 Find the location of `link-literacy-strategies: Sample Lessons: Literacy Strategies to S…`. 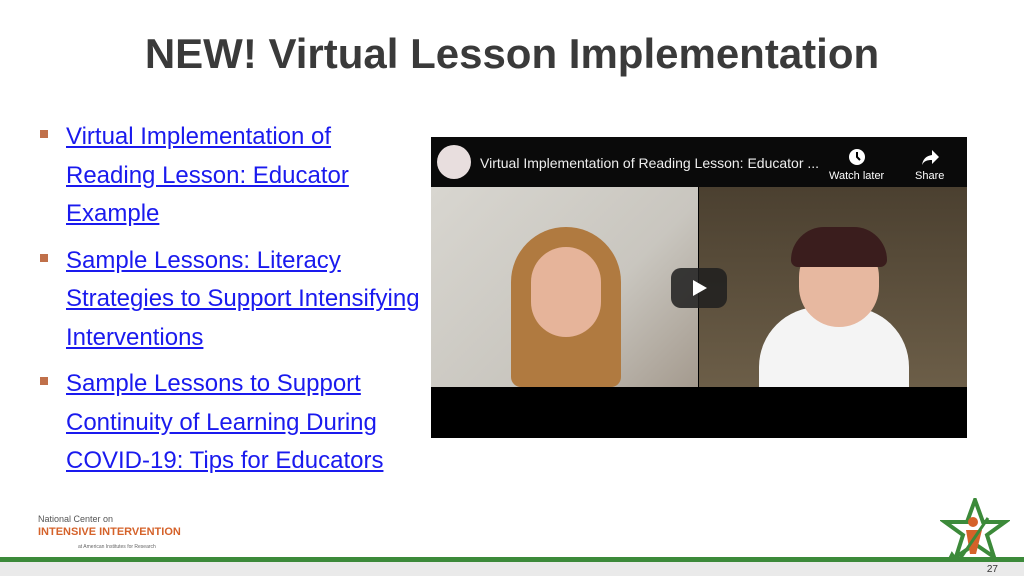

link-literacy-strategies: Sample Lessons: Literacy Strategies to S… is located at coordinates (243, 299).